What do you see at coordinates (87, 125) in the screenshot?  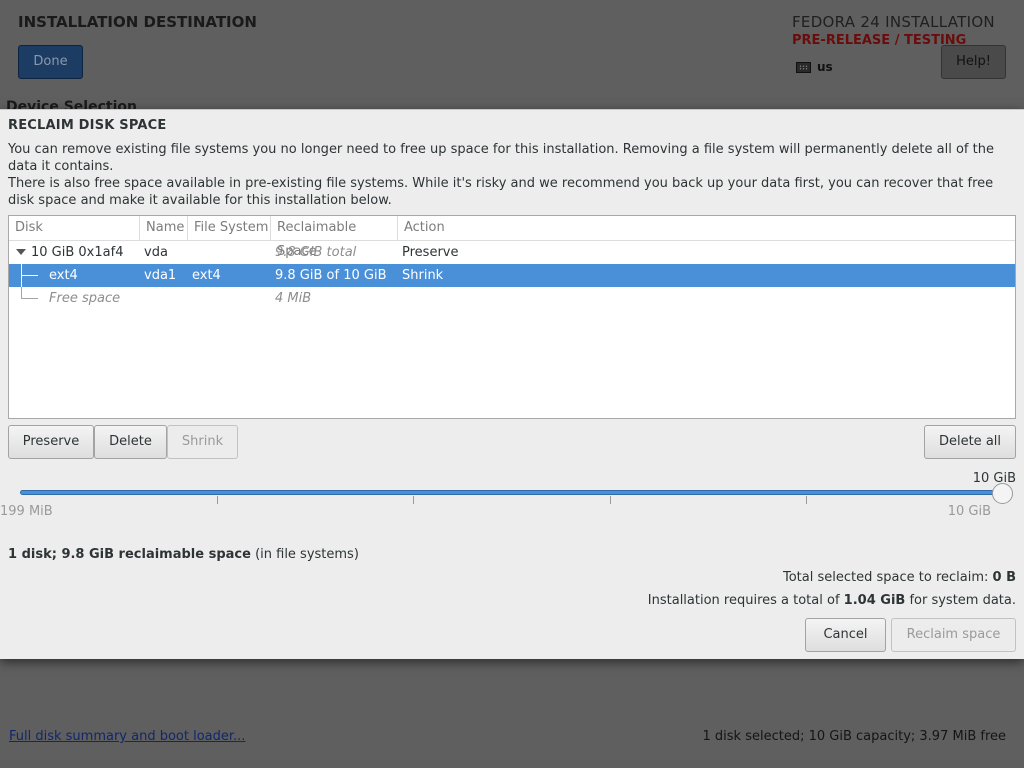 I see `dialog-title: RECLAIM DISK SPACE` at bounding box center [87, 125].